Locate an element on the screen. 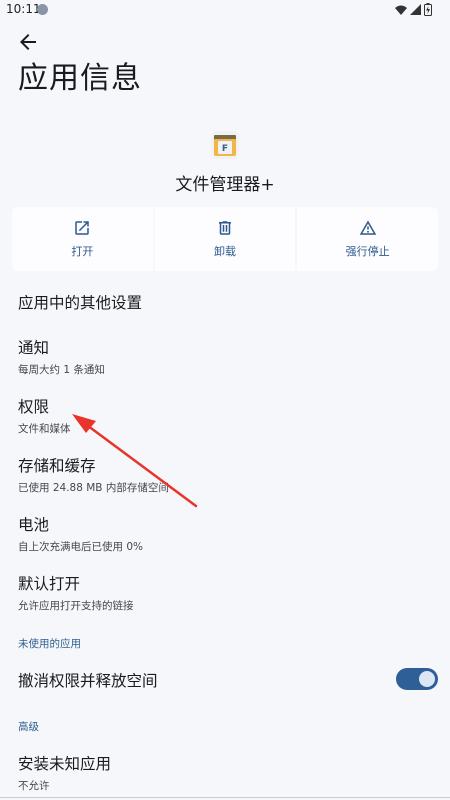  notifications-subtitle: 每周大约 1 条通知 is located at coordinates (61, 370).